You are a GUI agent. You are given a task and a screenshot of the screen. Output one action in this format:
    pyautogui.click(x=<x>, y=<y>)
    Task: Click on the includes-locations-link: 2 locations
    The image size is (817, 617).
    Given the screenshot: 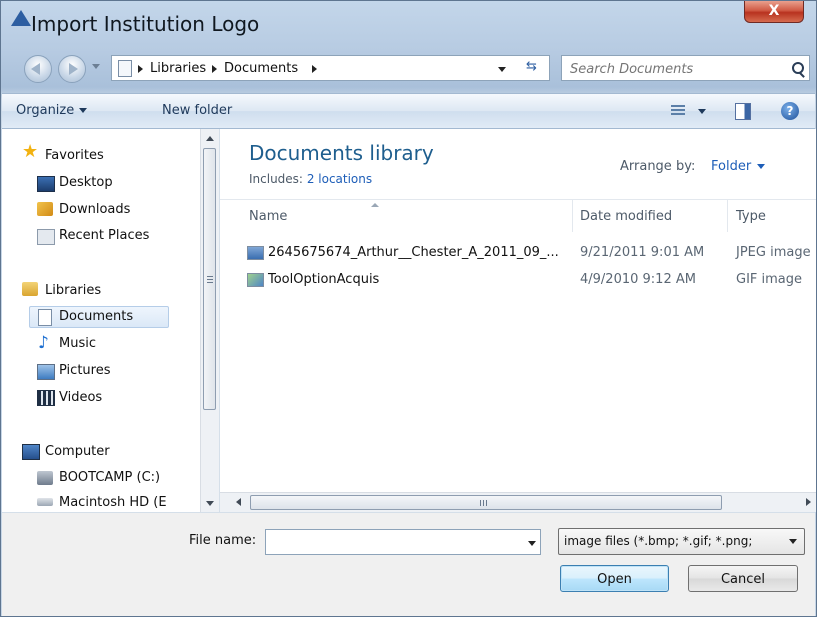 What is the action you would take?
    pyautogui.click(x=339, y=179)
    